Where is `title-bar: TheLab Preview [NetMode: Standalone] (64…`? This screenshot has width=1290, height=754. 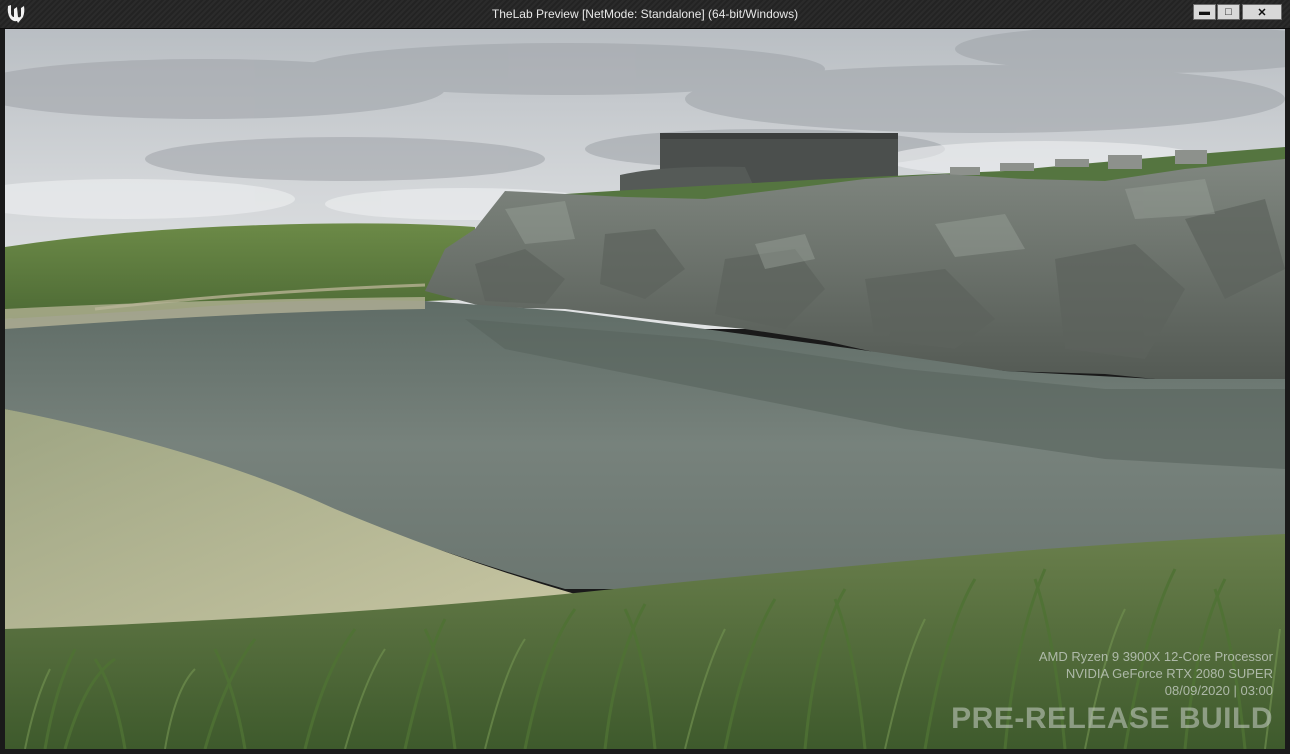 title-bar: TheLab Preview [NetMode: Standalone] (64… is located at coordinates (645, 14).